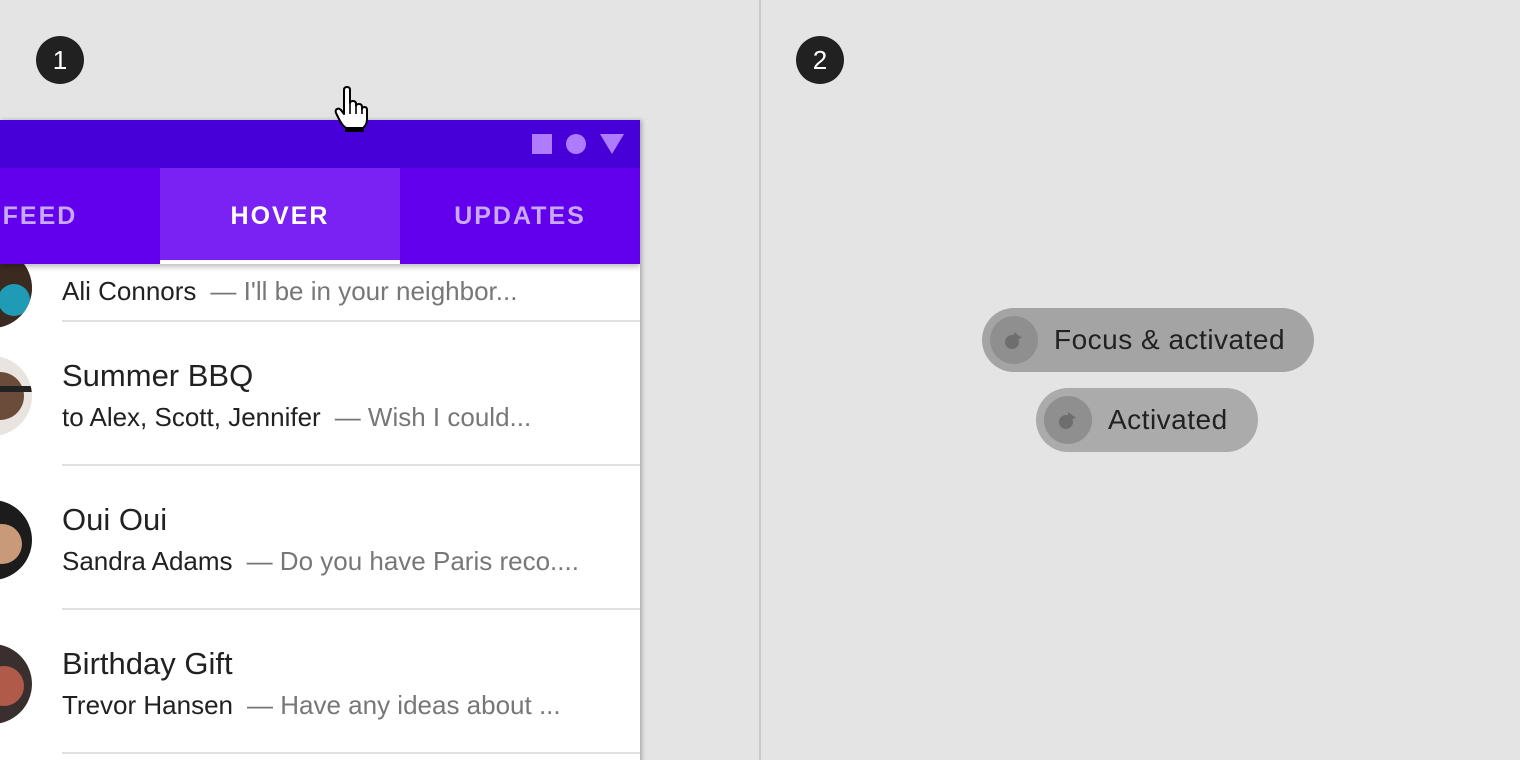  I want to click on tab-bar: FEED HOVER UPDATES, so click(320, 216).